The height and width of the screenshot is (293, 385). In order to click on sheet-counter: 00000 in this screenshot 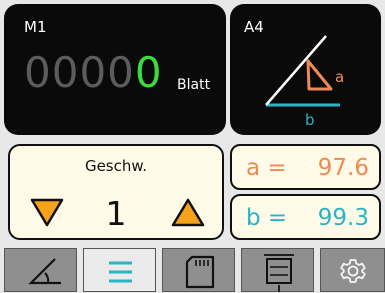, I will do `click(93, 72)`.